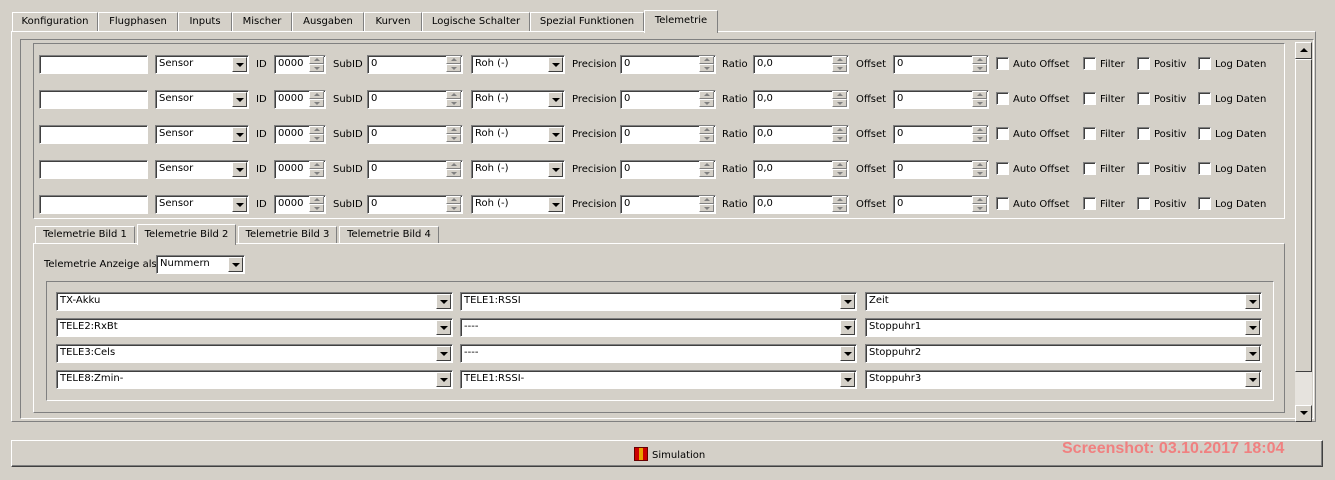 The image size is (1335, 480). Describe the element at coordinates (1063, 327) in the screenshot. I see `screen-field-select: Stoppuhr1` at that location.